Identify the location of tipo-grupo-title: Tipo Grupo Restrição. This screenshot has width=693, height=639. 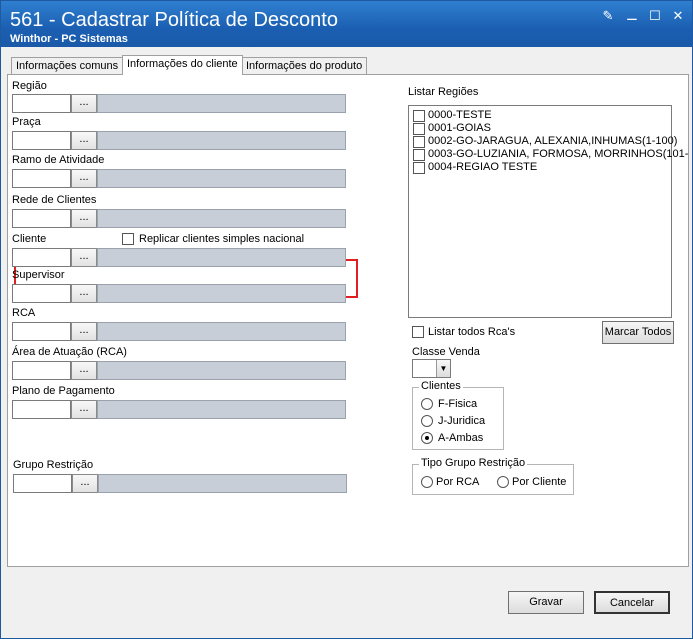
(473, 463).